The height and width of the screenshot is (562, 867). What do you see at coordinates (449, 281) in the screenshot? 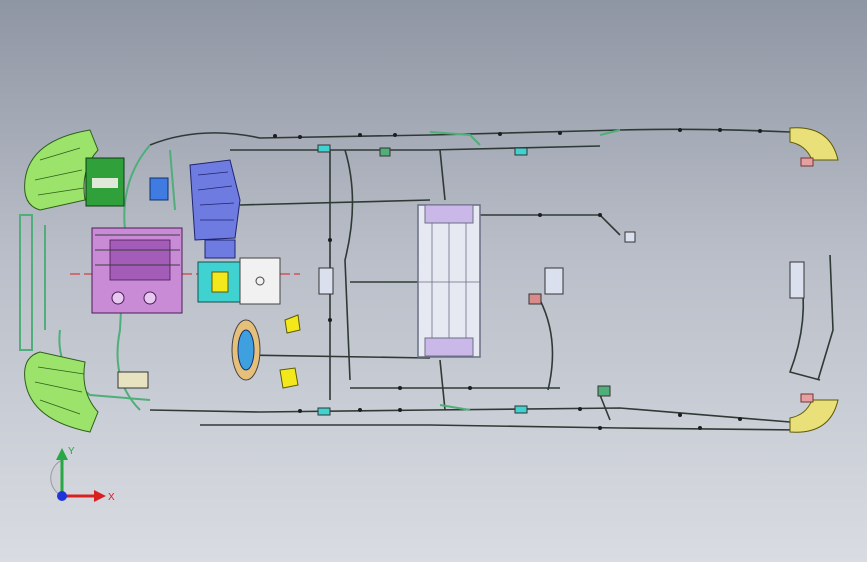
I see `hv-battery-pack` at bounding box center [449, 281].